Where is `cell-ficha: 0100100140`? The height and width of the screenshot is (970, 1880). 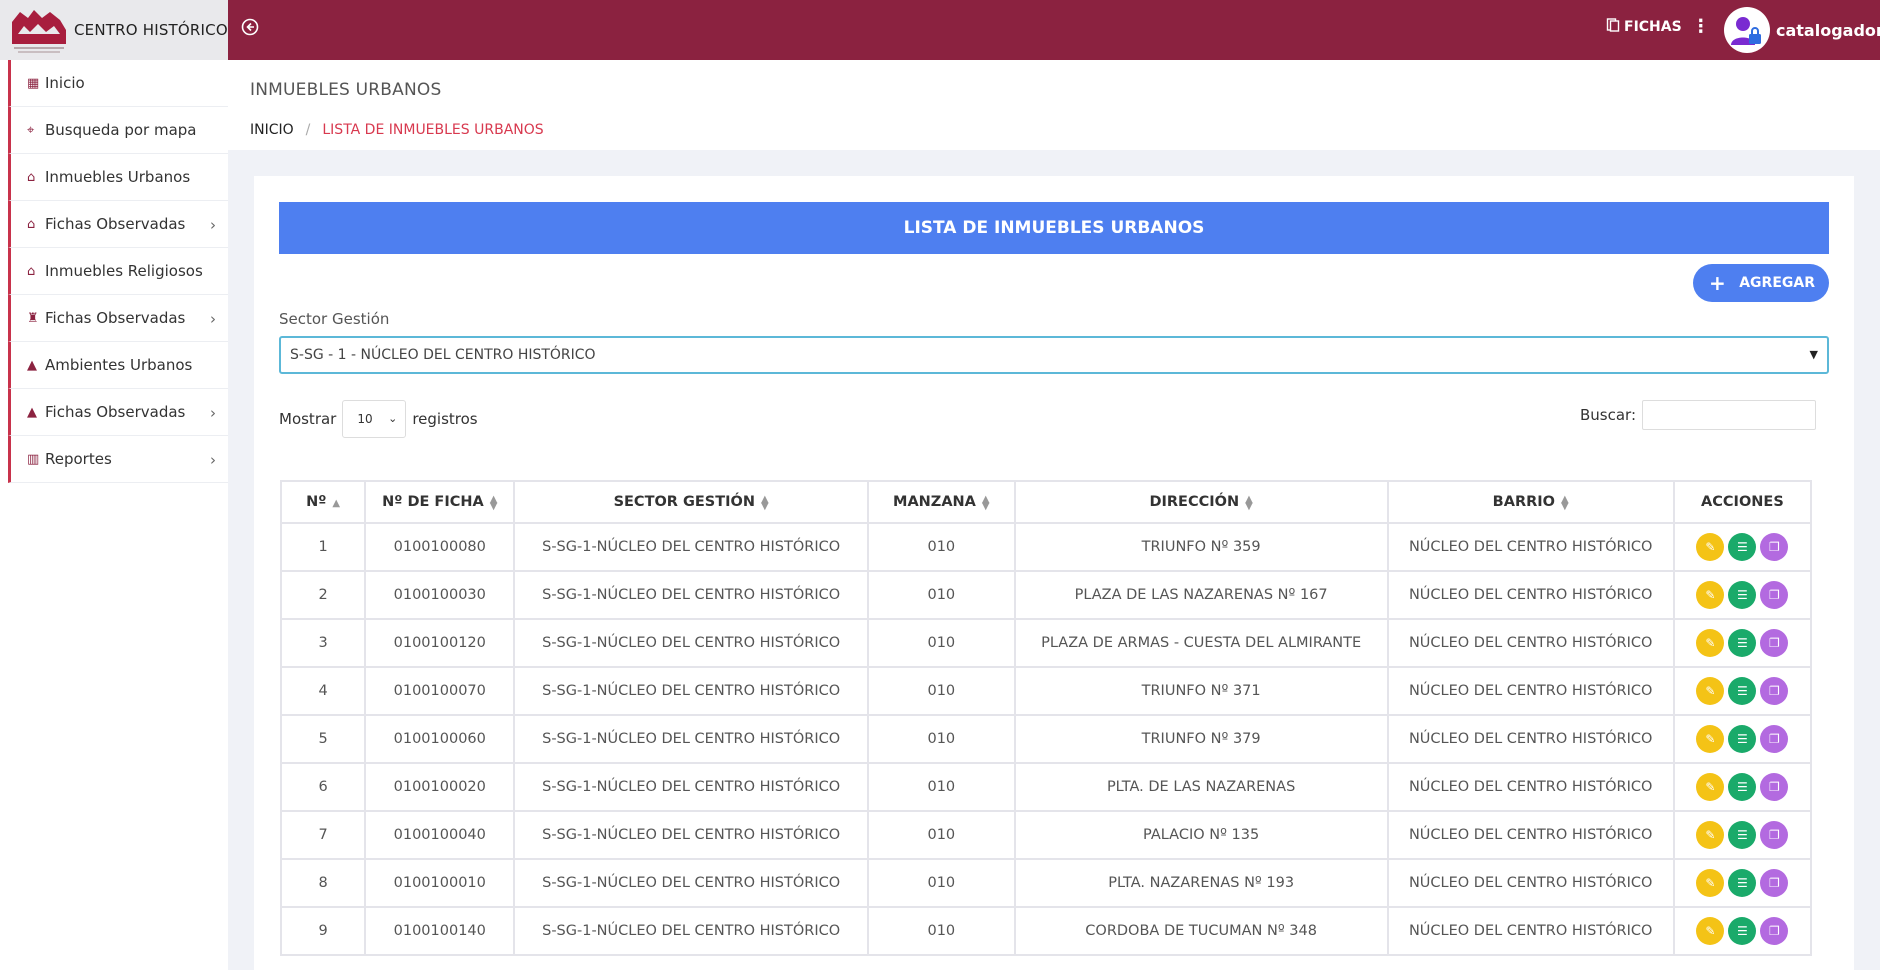 cell-ficha: 0100100140 is located at coordinates (440, 931).